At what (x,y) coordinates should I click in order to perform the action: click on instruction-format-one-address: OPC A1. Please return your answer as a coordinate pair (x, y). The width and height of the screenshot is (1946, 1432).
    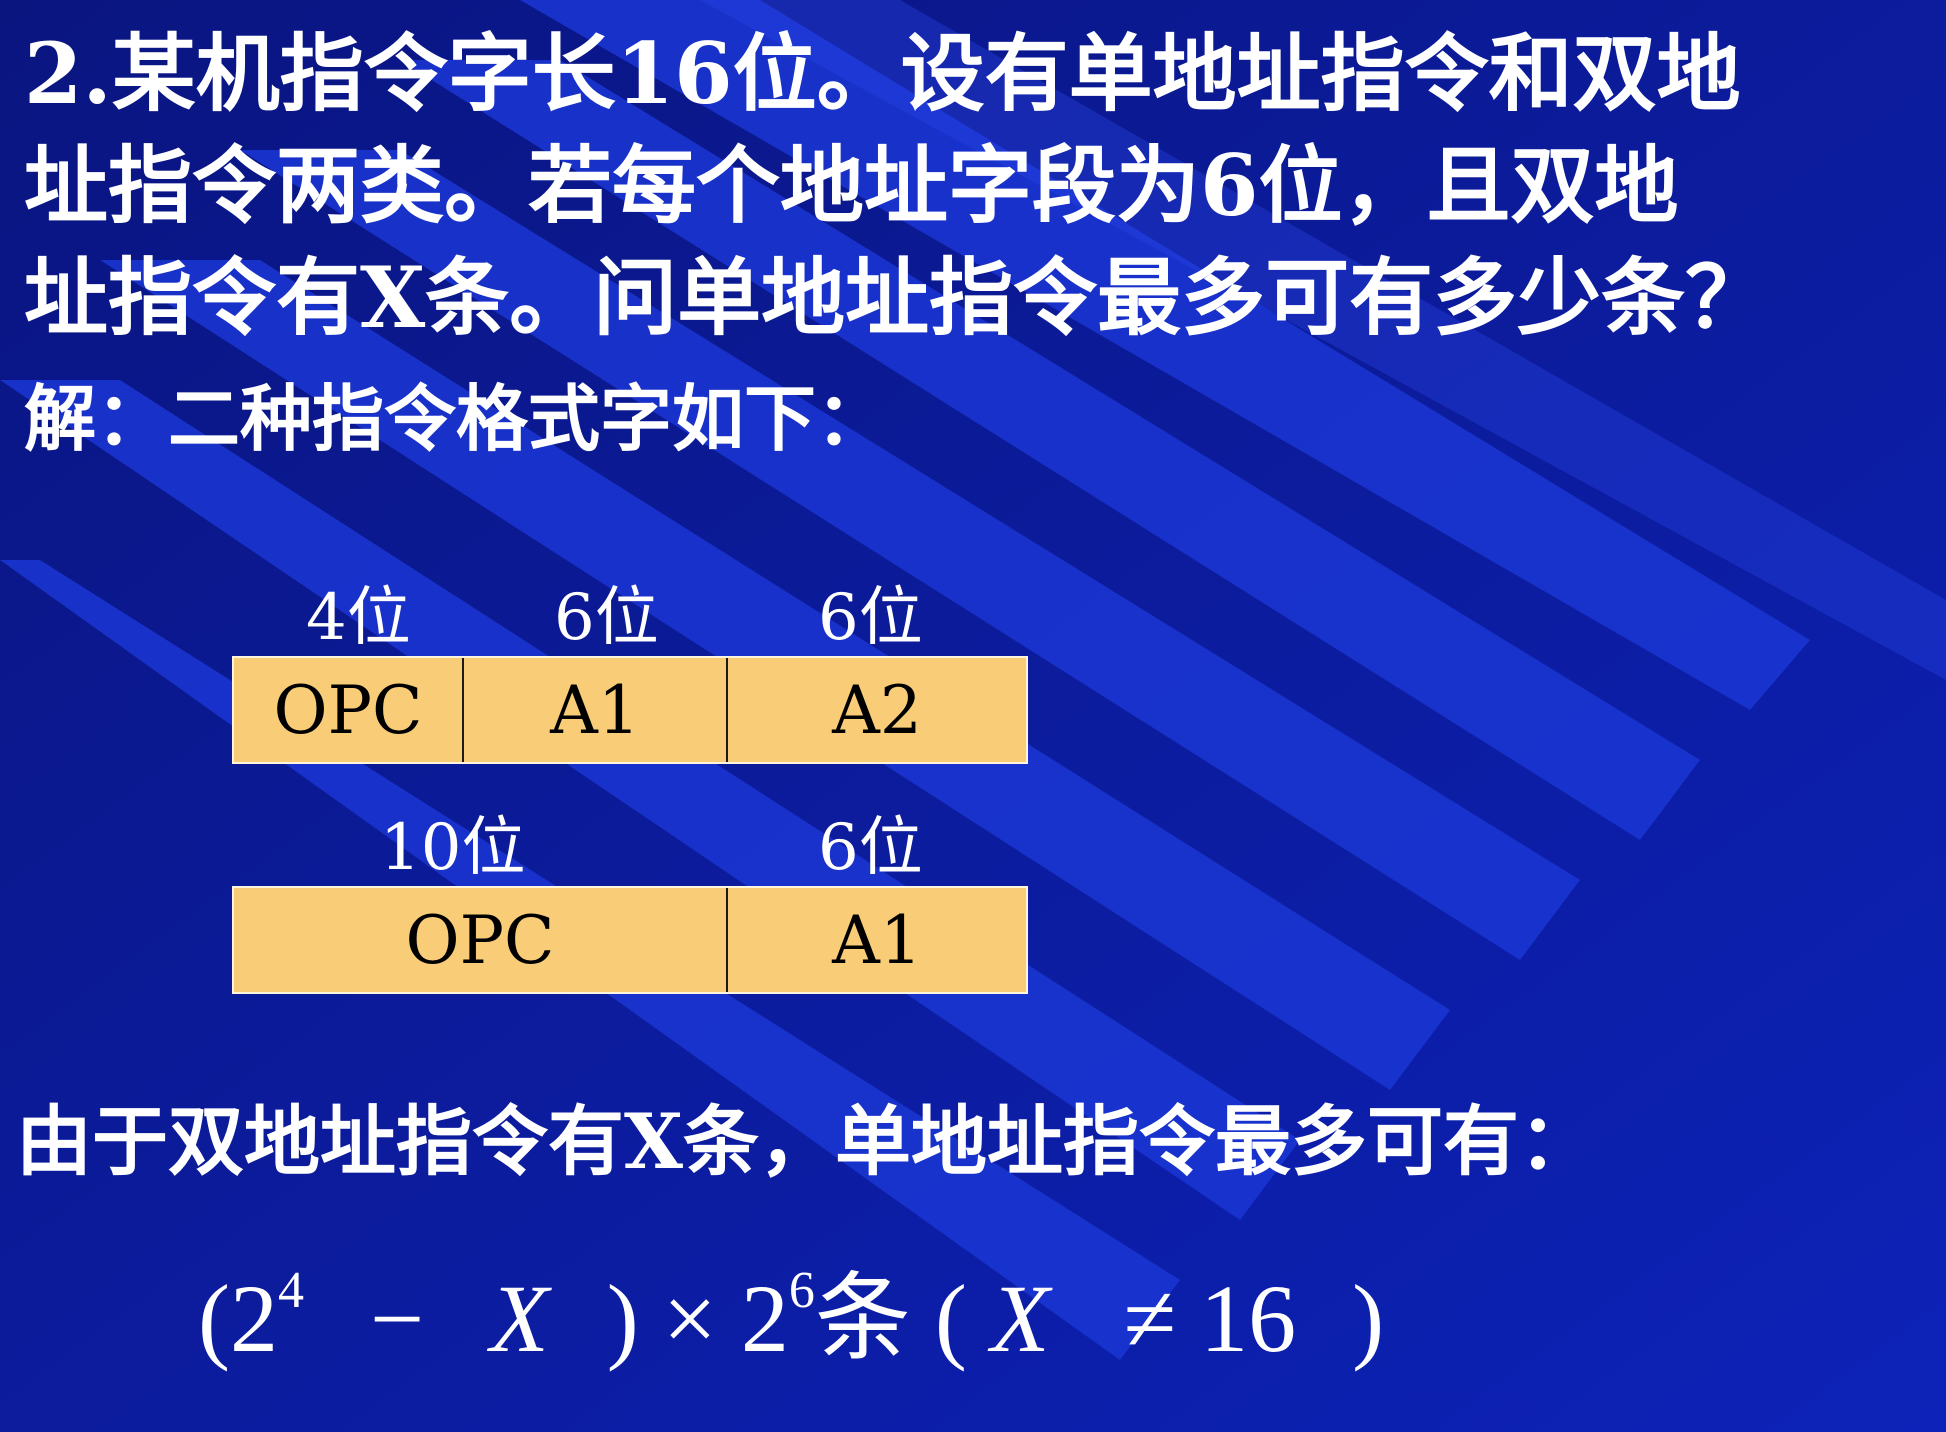
    Looking at the image, I should click on (630, 940).